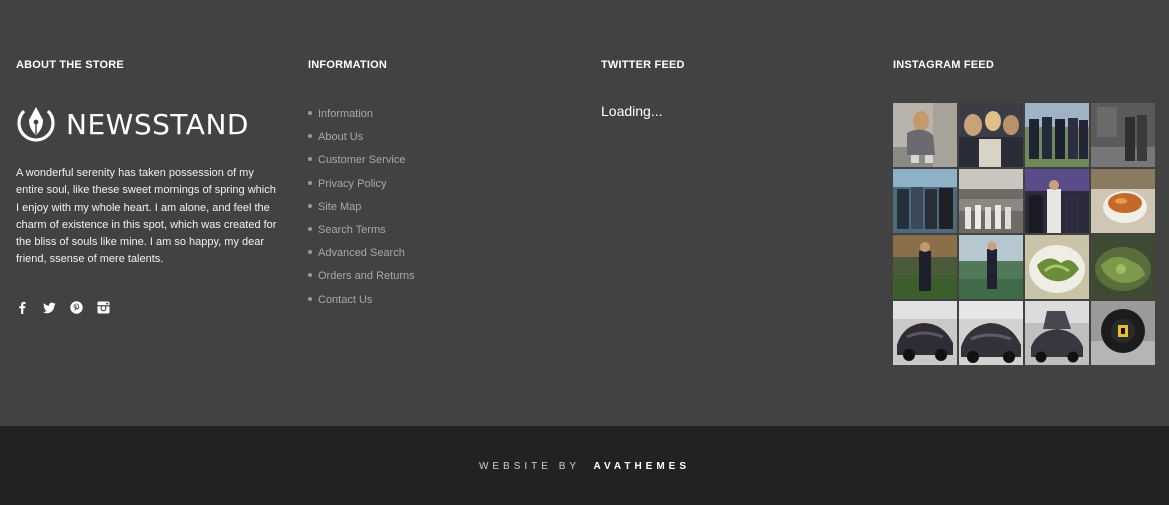 The image size is (1169, 505). Describe the element at coordinates (438, 140) in the screenshot. I see `list-item: About Us` at that location.